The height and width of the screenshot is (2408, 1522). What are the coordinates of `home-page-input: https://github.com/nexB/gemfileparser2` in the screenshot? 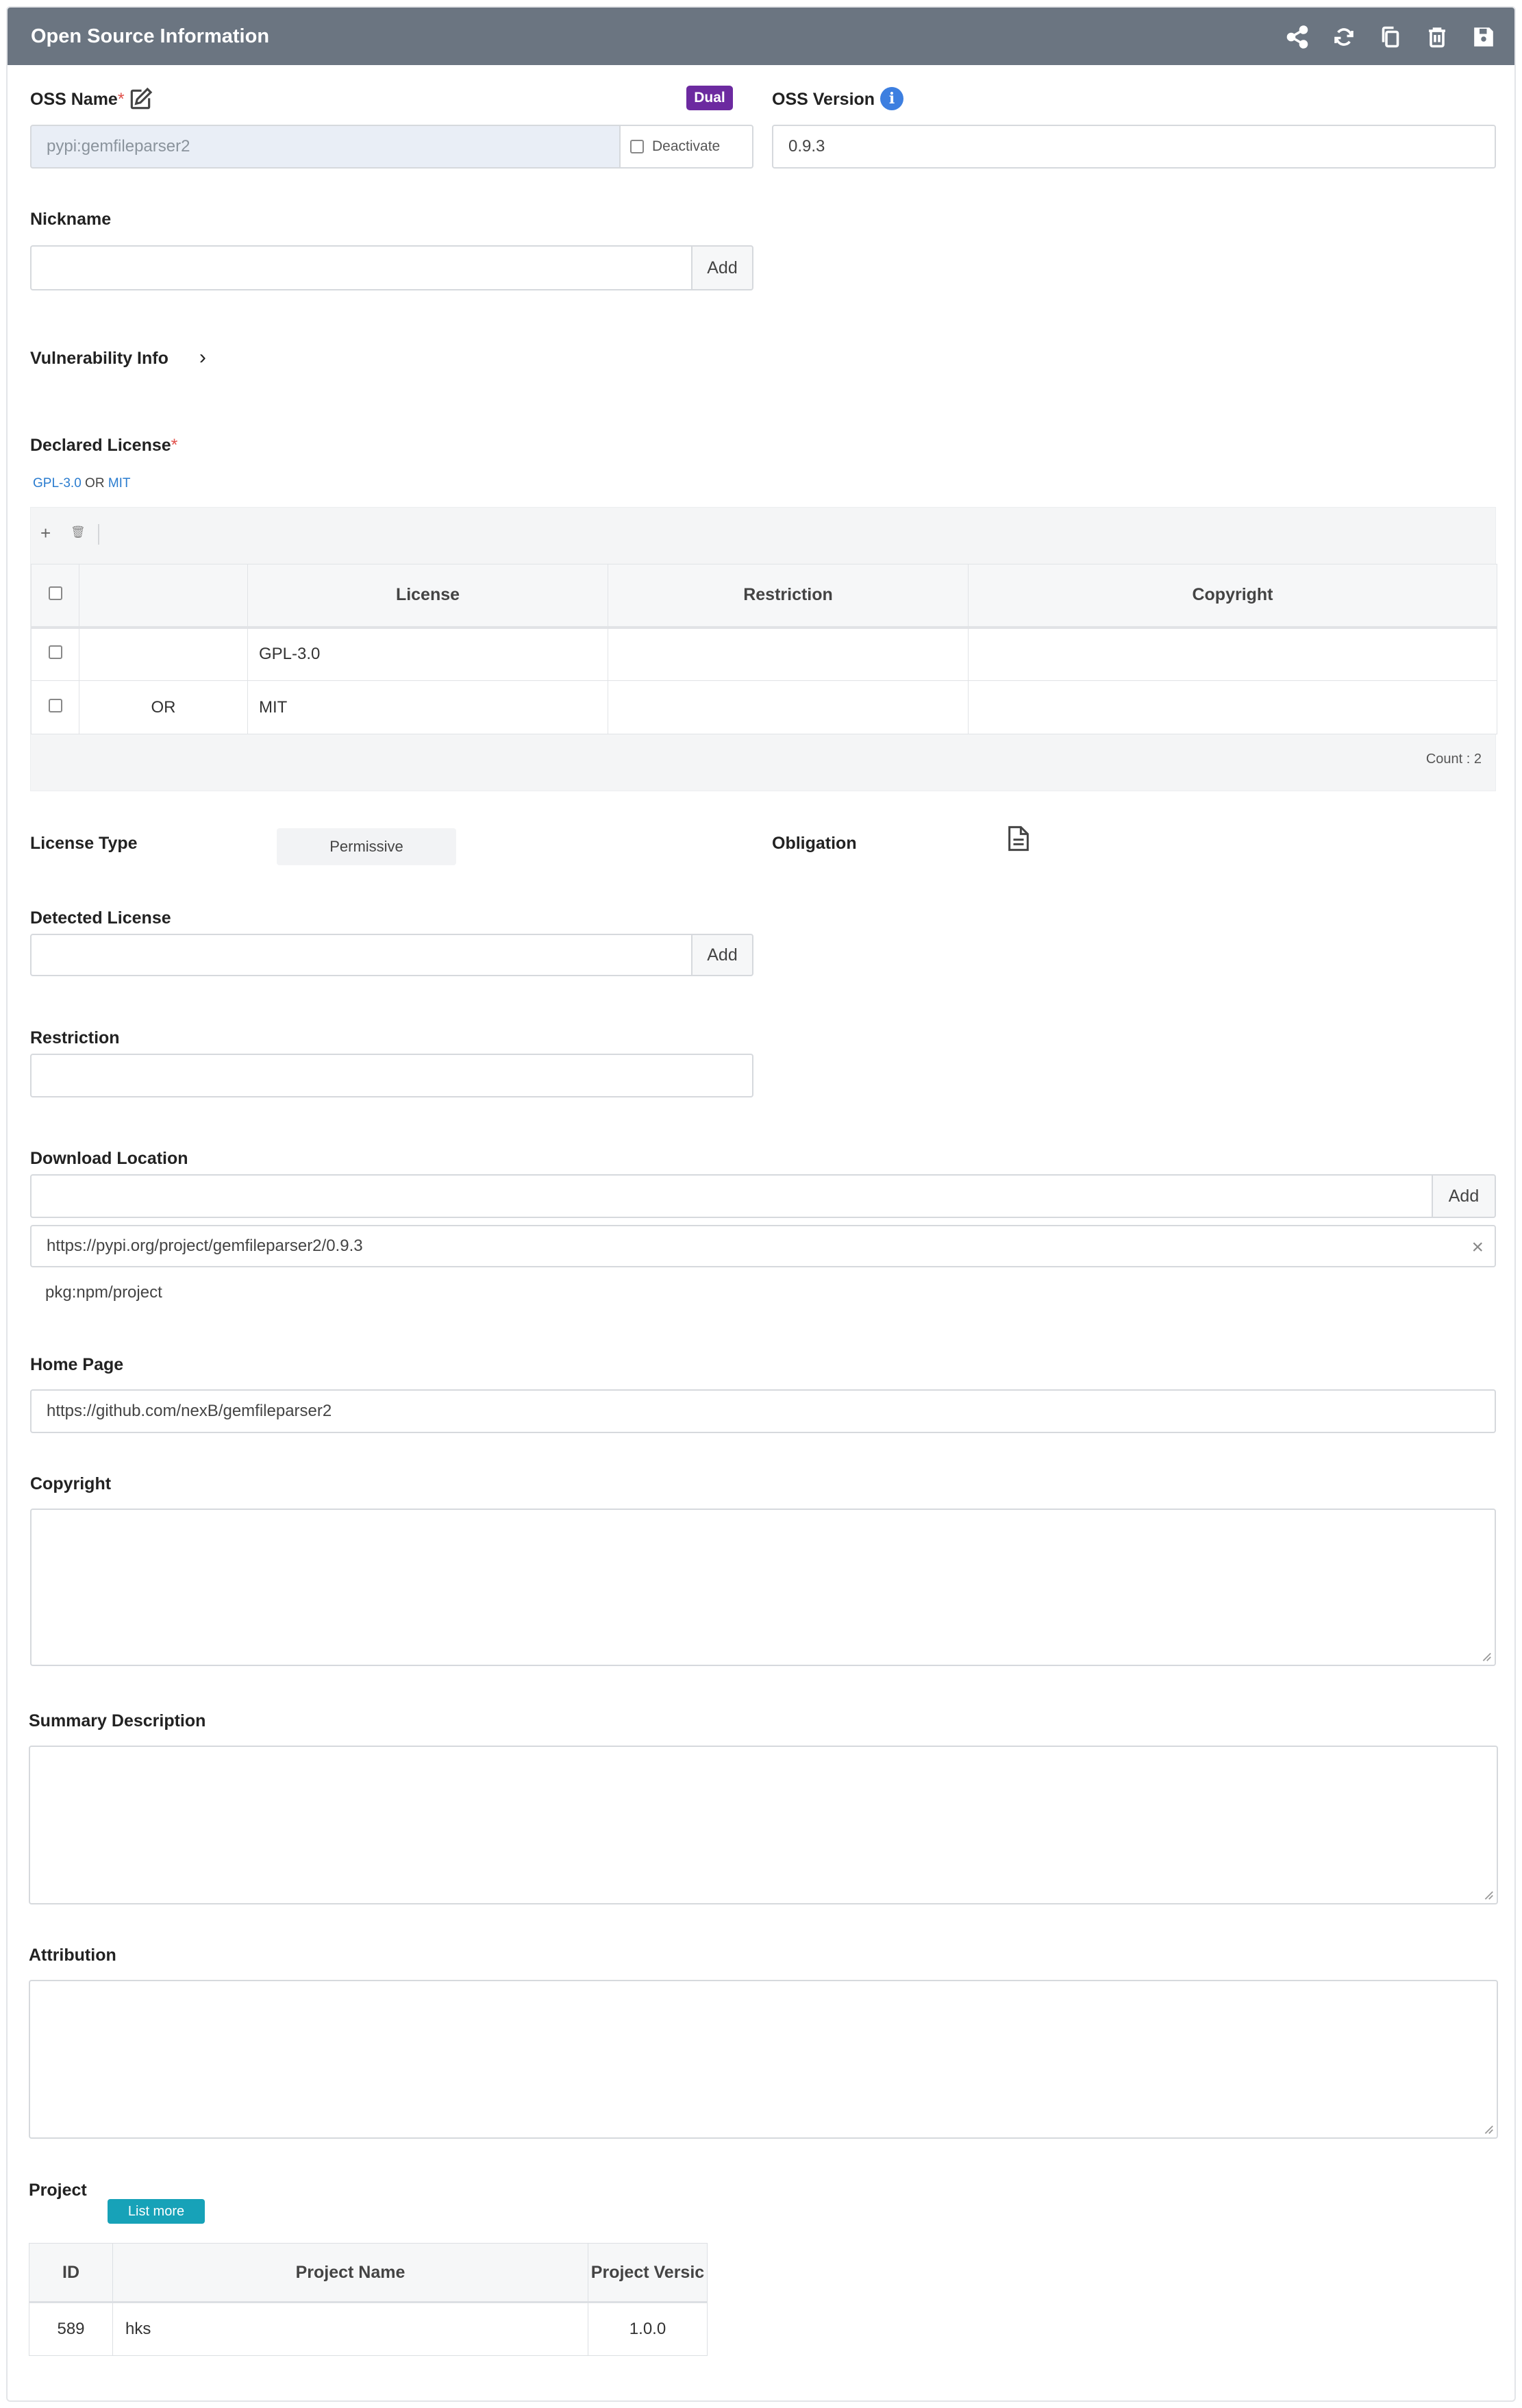 It's located at (763, 1411).